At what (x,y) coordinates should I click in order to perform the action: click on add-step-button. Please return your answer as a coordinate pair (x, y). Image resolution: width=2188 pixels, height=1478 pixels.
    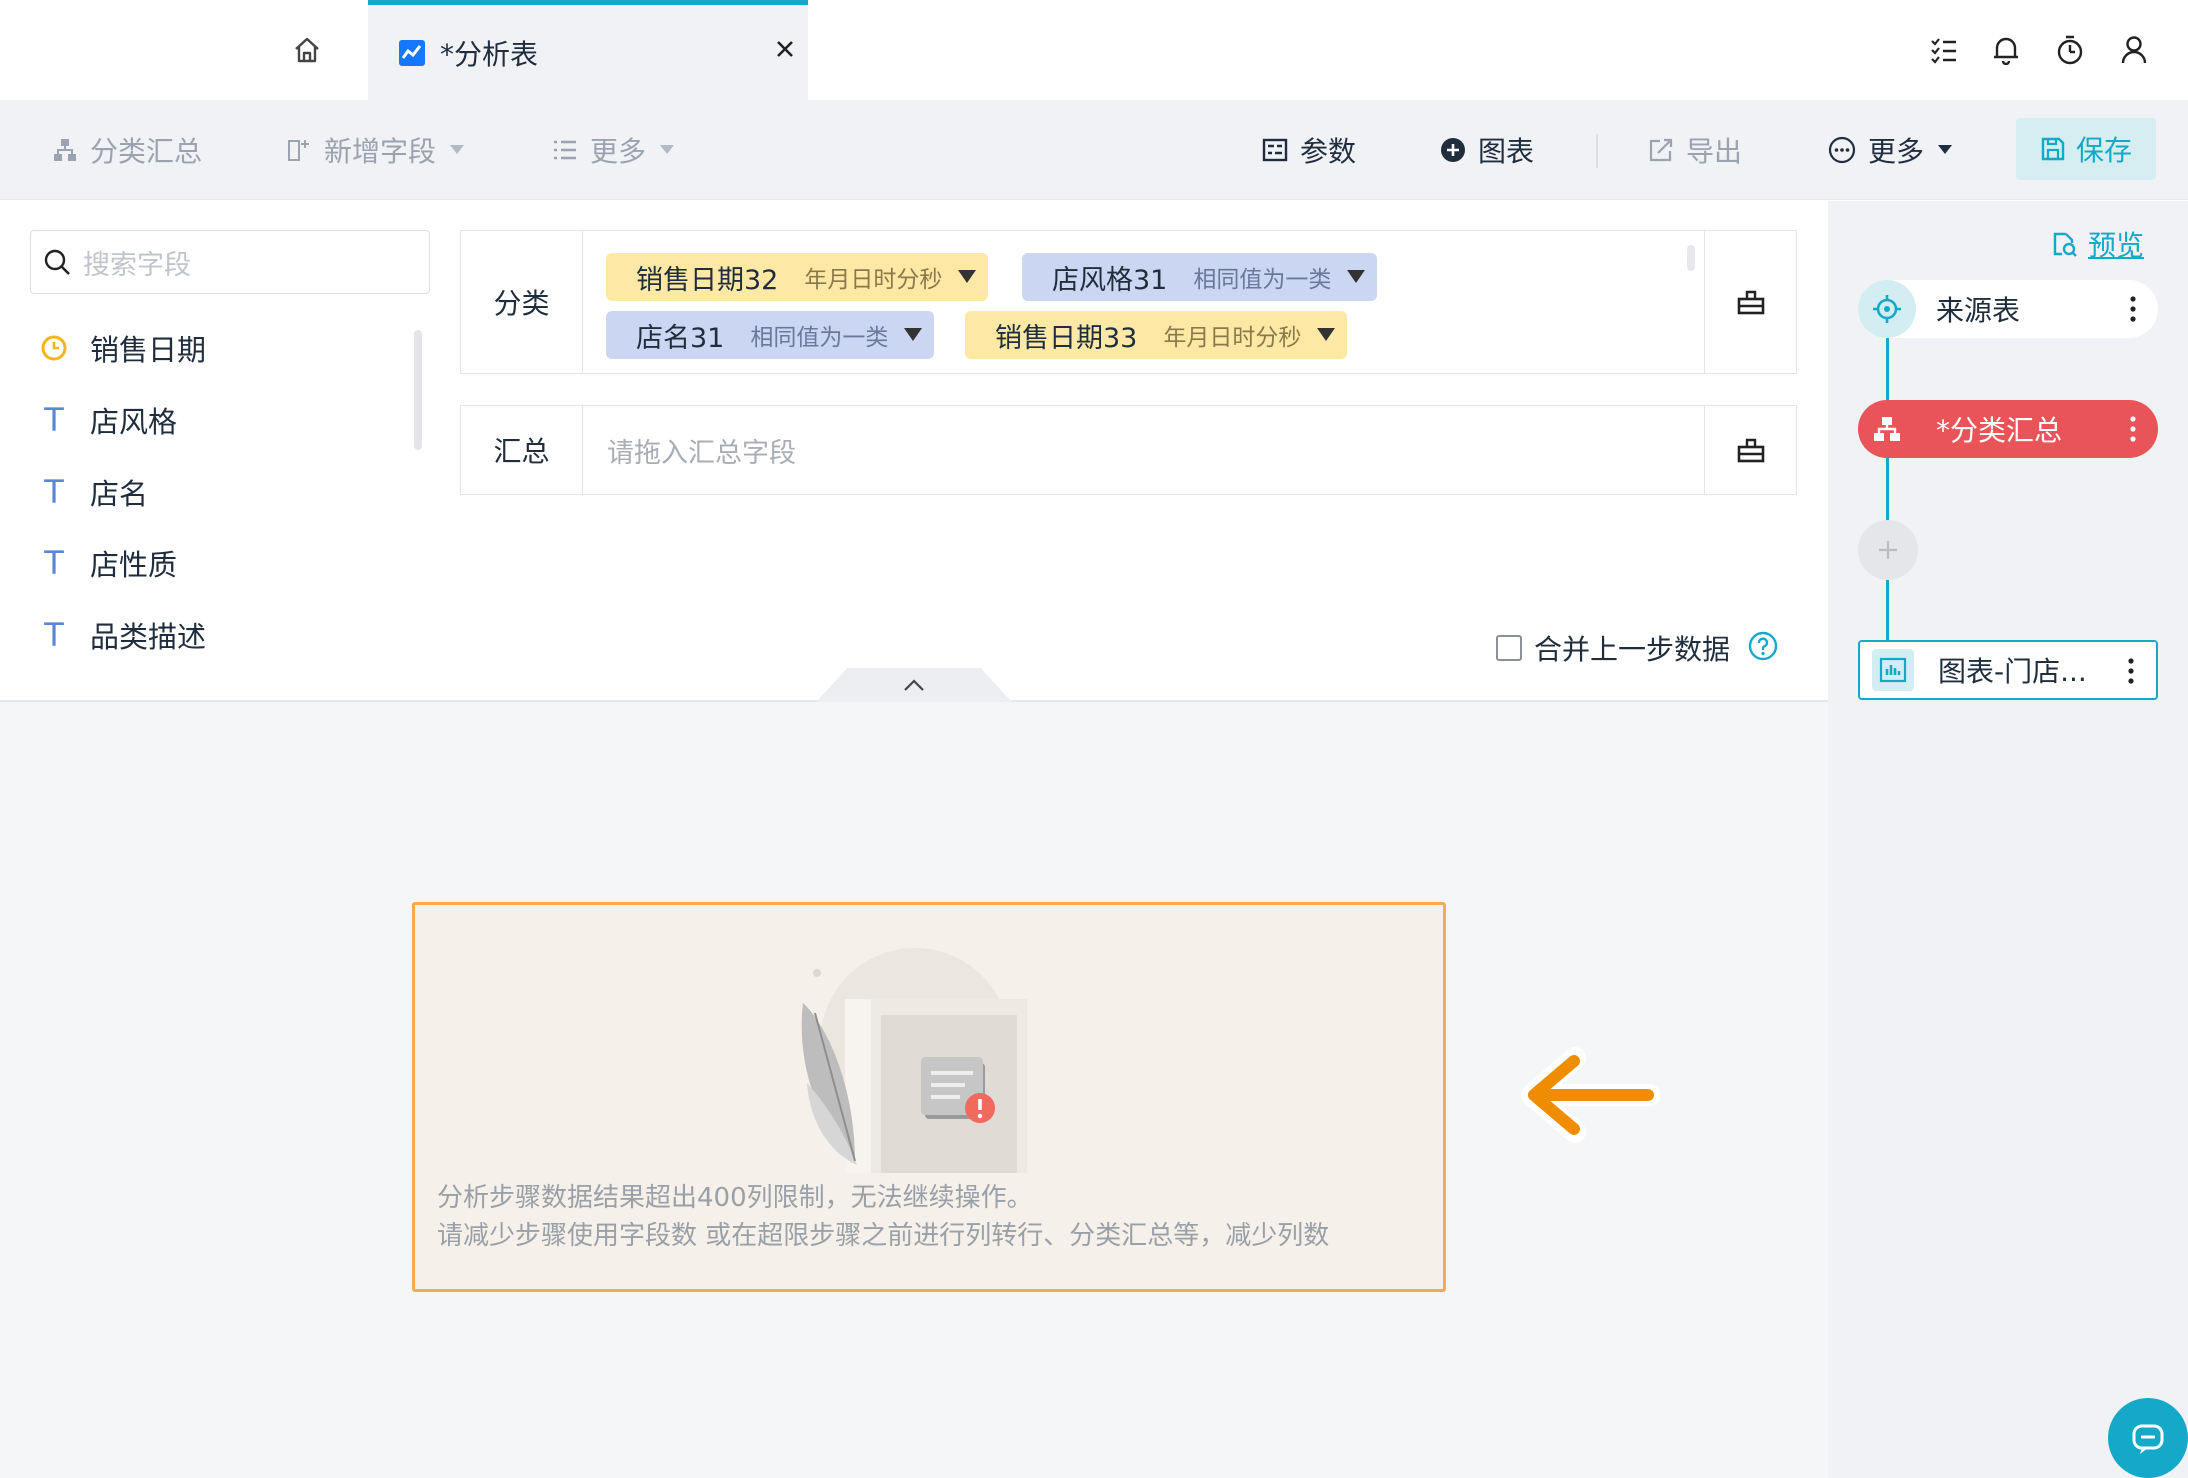
    Looking at the image, I should click on (1888, 550).